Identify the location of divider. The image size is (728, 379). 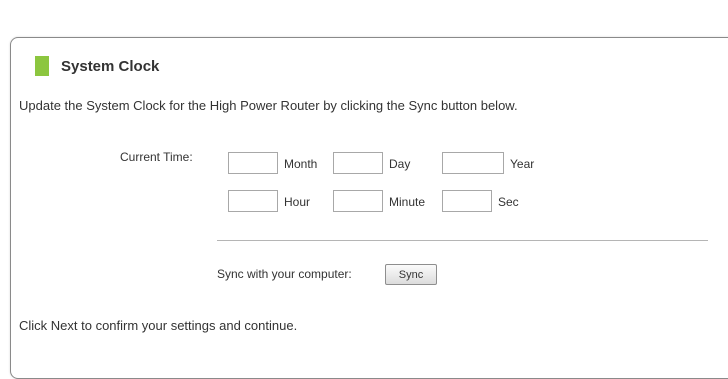
(462, 240).